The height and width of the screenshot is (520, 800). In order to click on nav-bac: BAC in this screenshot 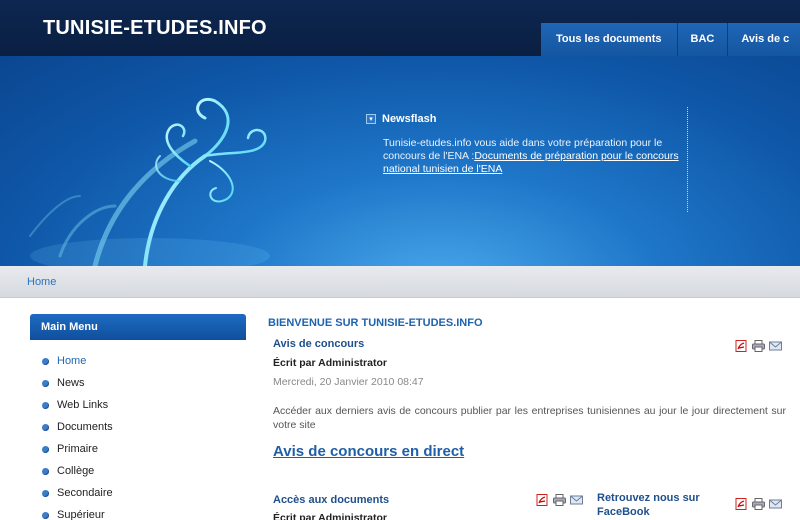, I will do `click(703, 39)`.